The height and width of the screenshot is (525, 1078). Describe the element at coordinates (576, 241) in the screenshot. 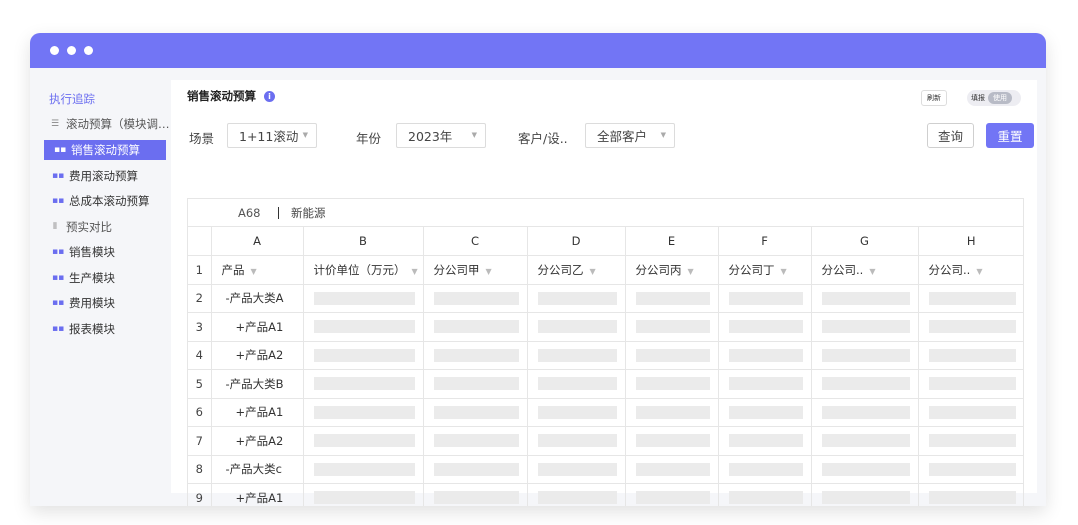

I see `column-letter: D` at that location.